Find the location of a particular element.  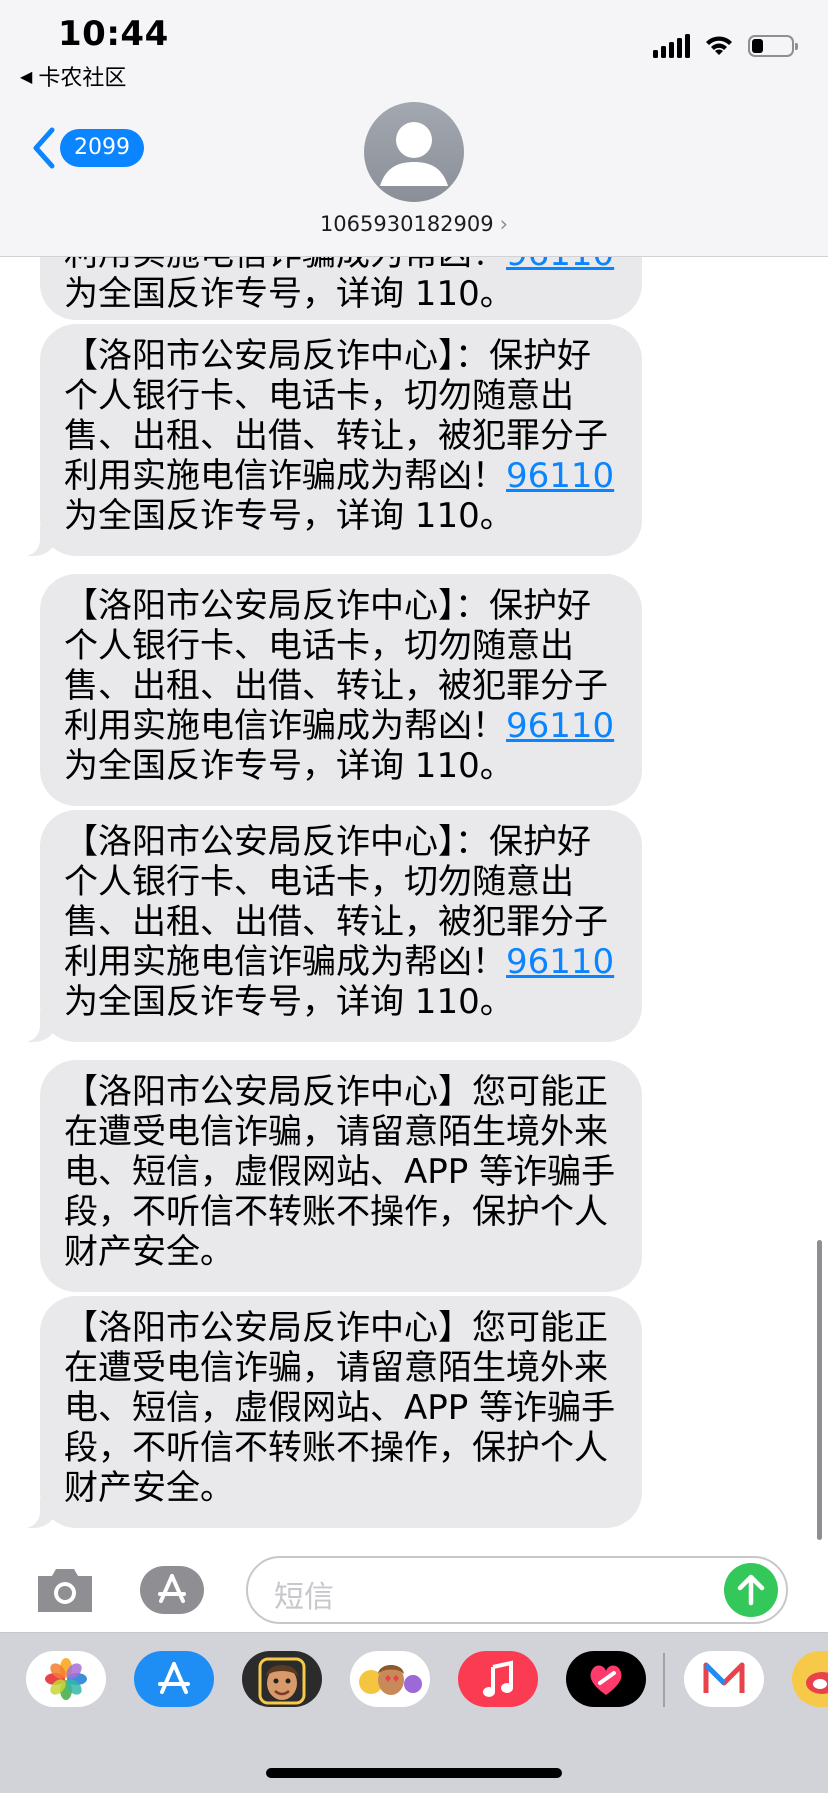

contact-name-button: 1065930182909 › is located at coordinates (414, 224).